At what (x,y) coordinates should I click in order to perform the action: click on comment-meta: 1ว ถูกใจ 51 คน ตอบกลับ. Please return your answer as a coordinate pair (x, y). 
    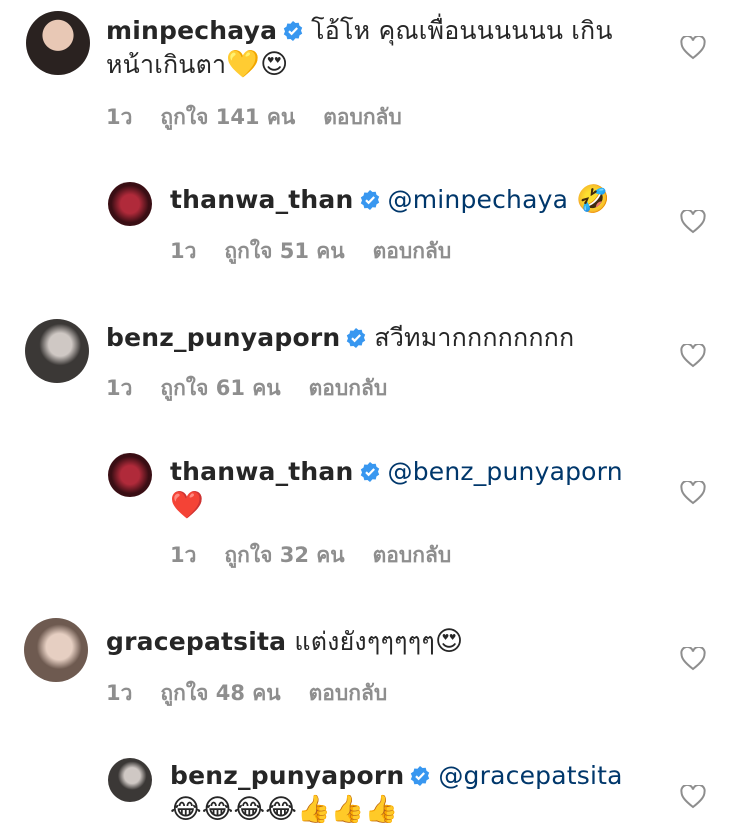
    Looking at the image, I should click on (324, 251).